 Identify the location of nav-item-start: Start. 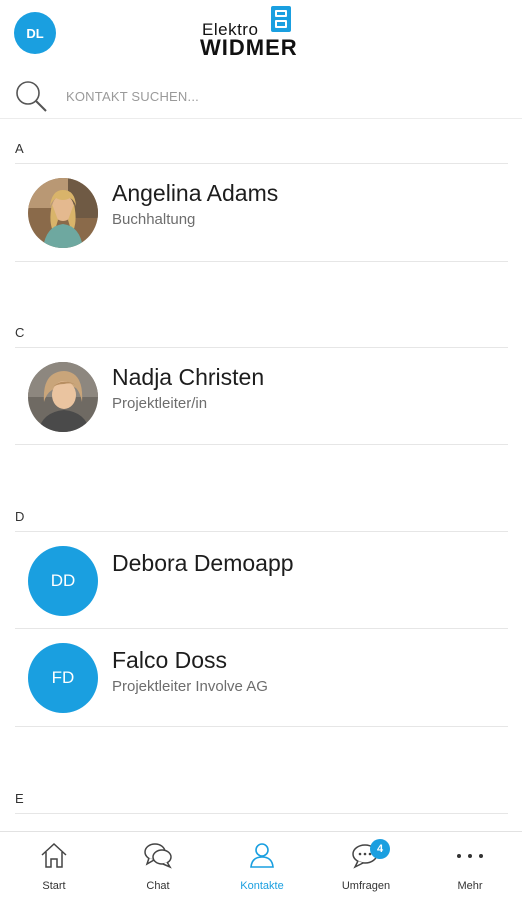
(54, 866).